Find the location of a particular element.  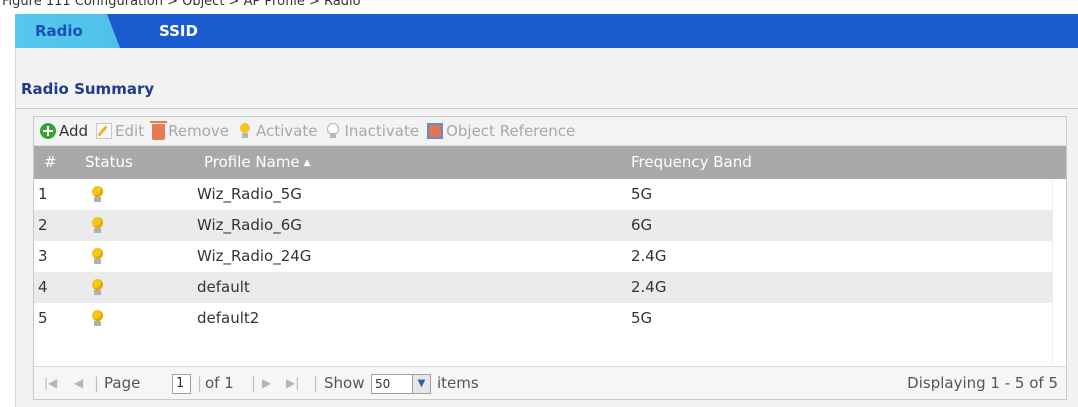

column-header-profile-name: Profile Name ▲ is located at coordinates (257, 163).